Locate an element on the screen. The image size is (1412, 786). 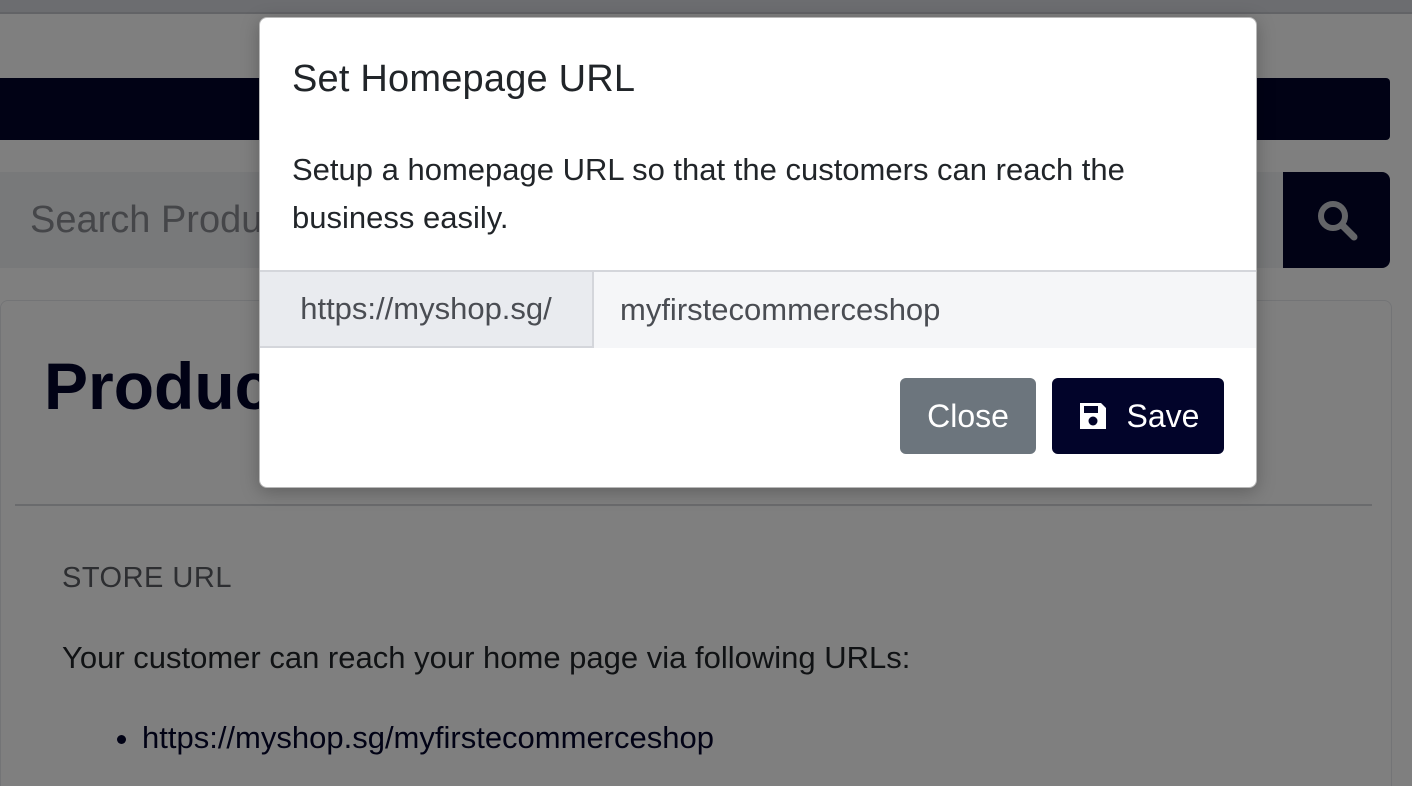
save-button: Save is located at coordinates (1138, 416).